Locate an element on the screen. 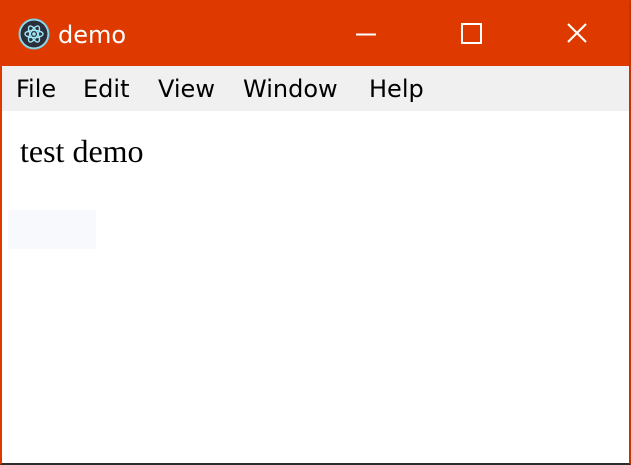 Image resolution: width=631 pixels, height=465 pixels. close-button is located at coordinates (576, 34).